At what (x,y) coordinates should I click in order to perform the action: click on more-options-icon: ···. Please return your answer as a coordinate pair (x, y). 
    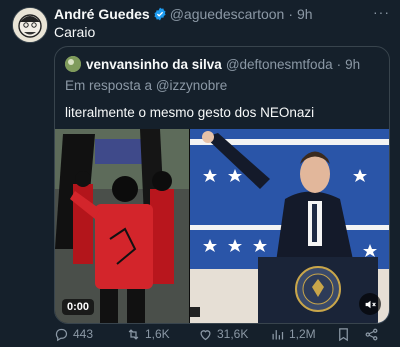
    Looking at the image, I should click on (381, 12).